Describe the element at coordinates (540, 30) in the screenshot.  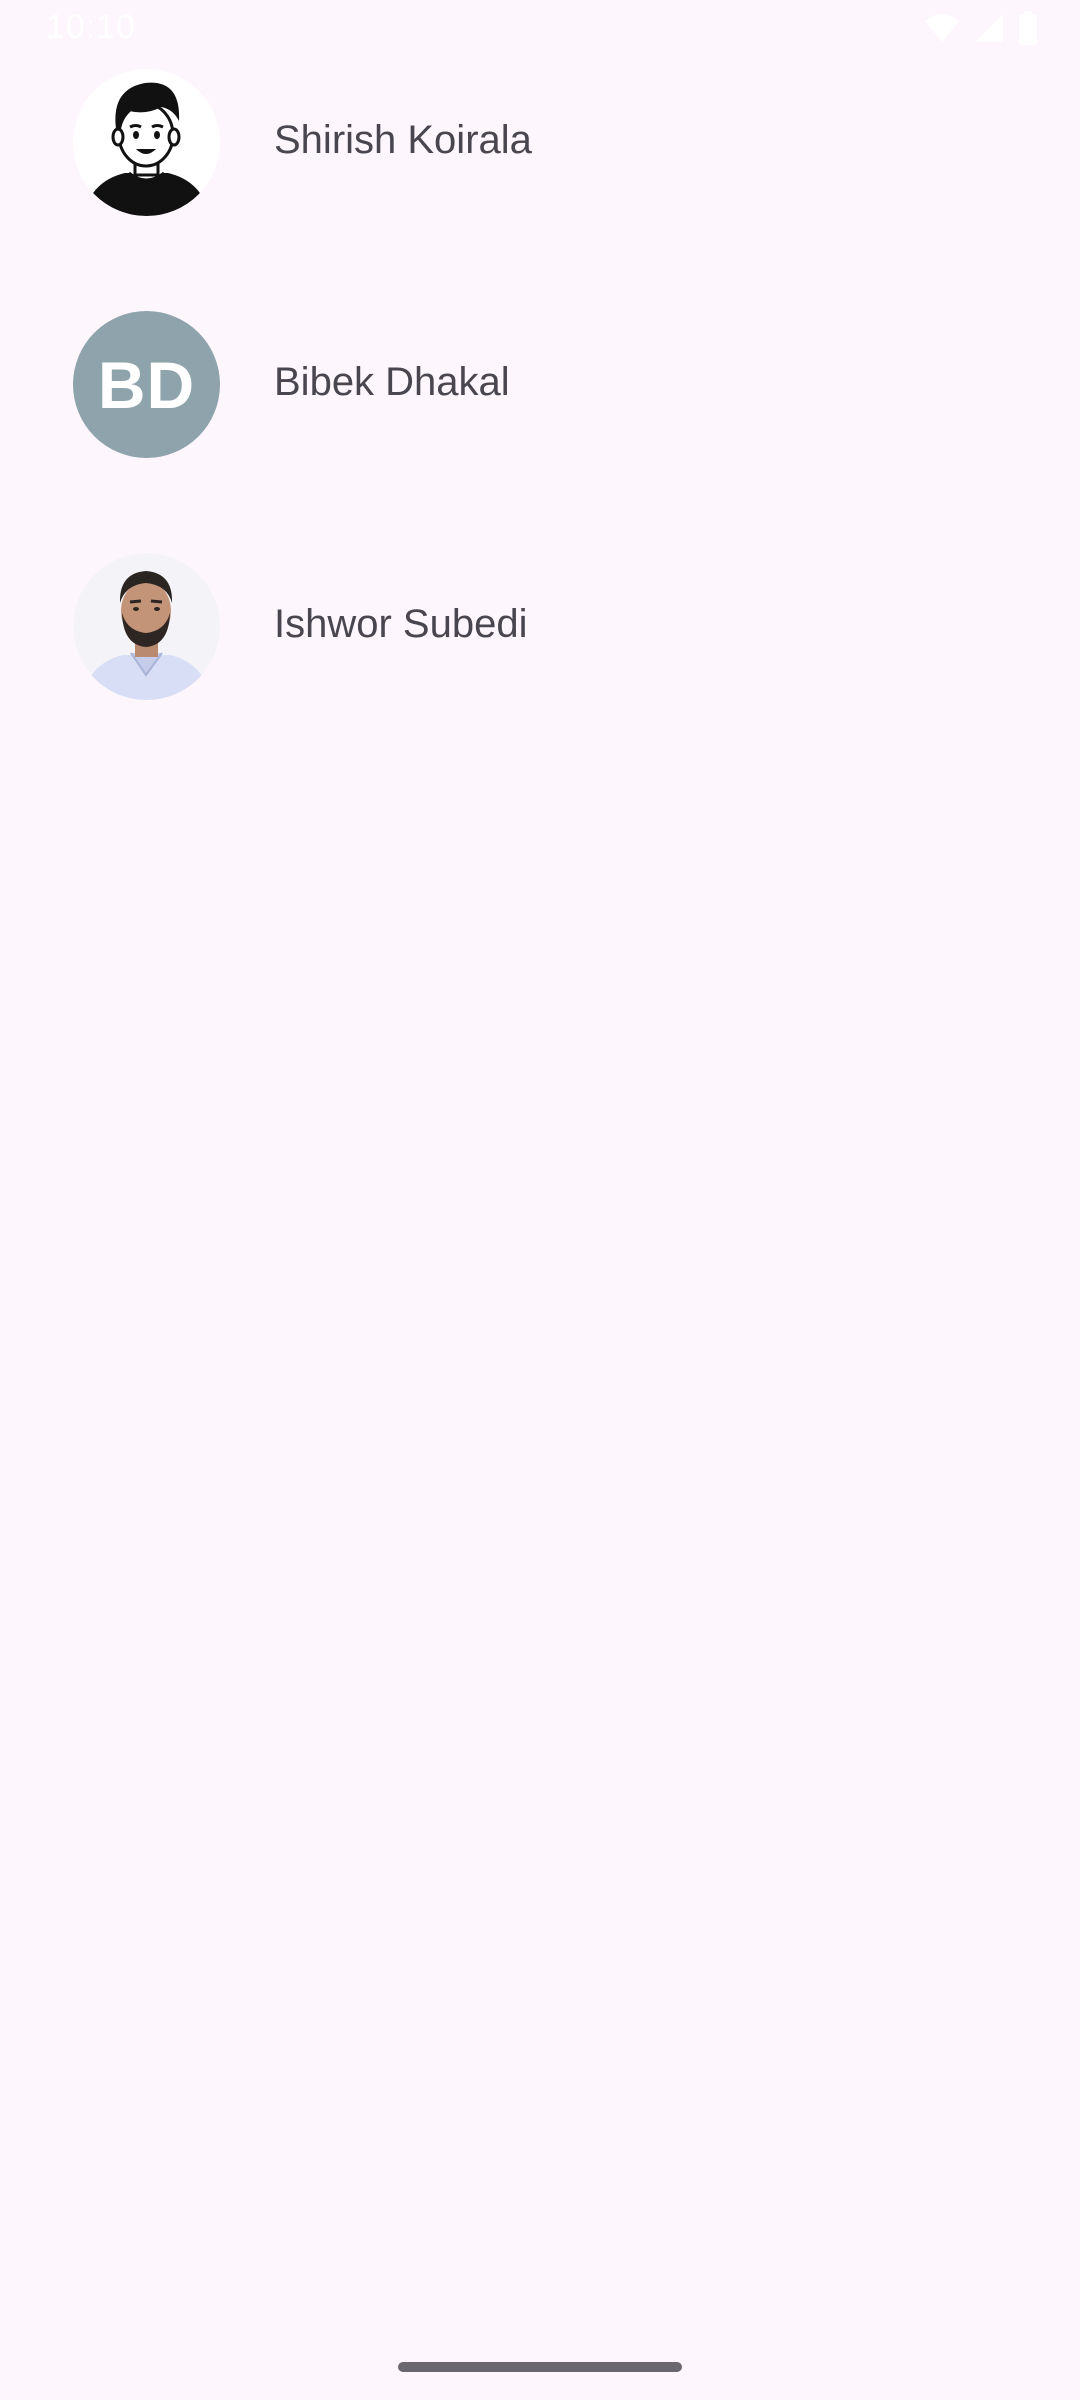
I see `status-bar: 10:10` at that location.